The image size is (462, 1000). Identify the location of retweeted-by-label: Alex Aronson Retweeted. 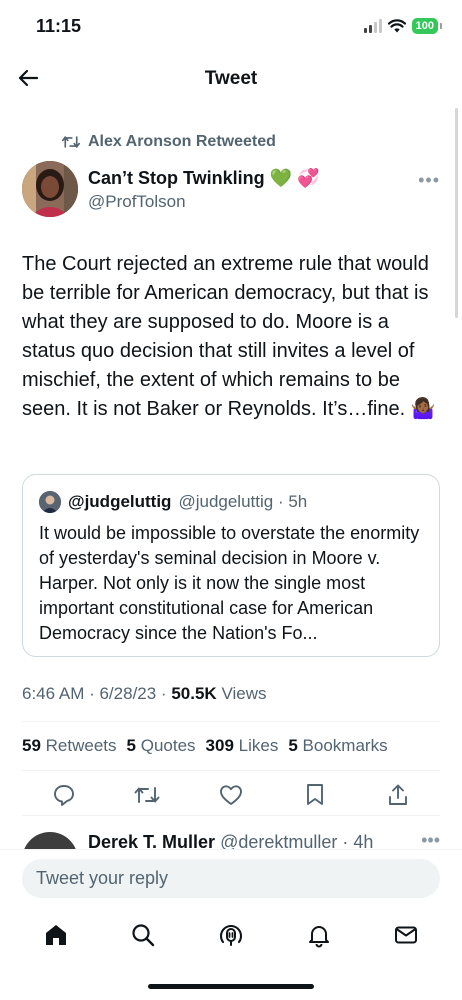
(182, 141).